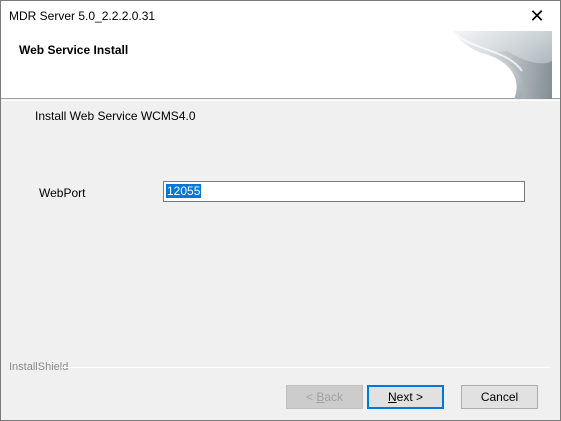 This screenshot has width=561, height=421. I want to click on back-button: < Back, so click(324, 397).